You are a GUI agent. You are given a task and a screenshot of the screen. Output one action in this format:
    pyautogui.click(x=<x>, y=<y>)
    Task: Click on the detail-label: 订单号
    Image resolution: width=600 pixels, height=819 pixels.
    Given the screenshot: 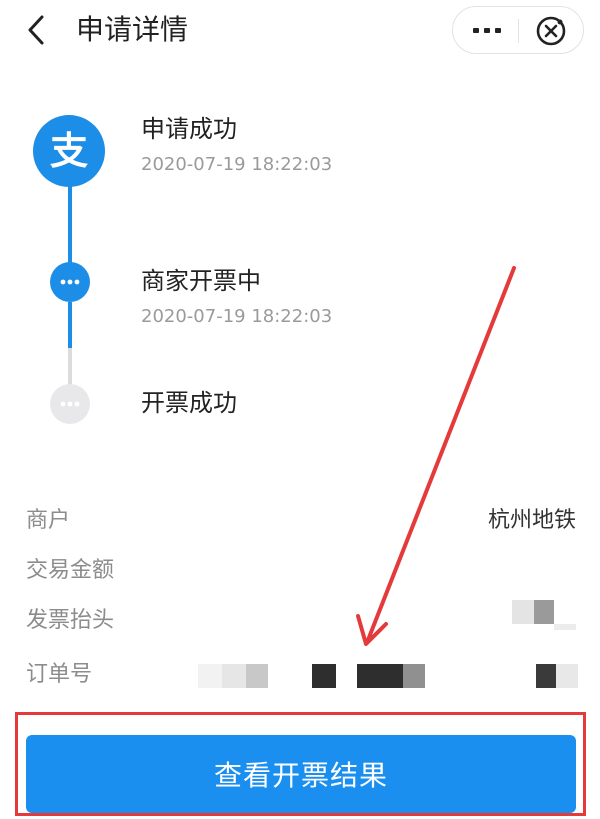 What is the action you would take?
    pyautogui.click(x=59, y=674)
    